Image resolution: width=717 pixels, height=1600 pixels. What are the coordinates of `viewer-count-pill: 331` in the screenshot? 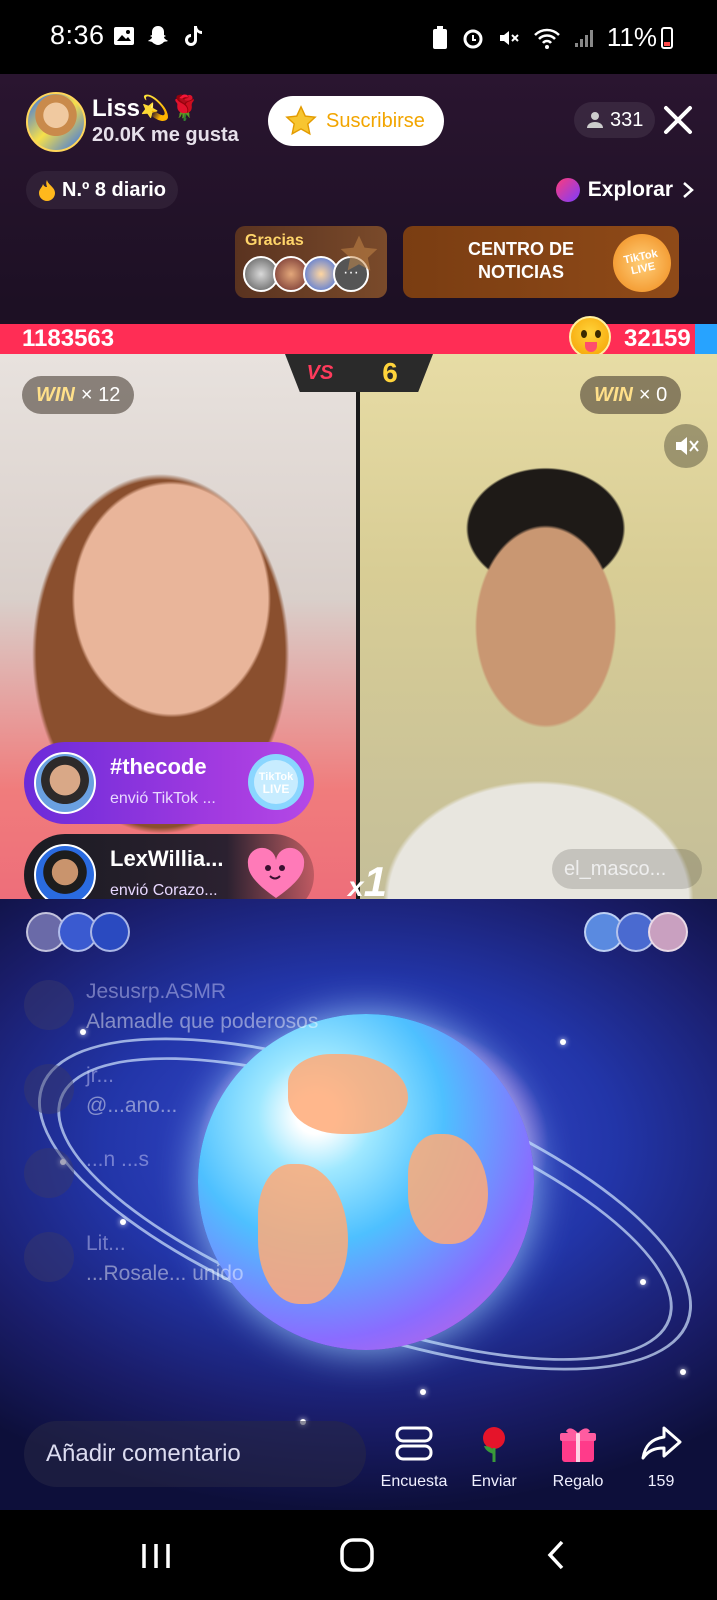 It's located at (615, 120).